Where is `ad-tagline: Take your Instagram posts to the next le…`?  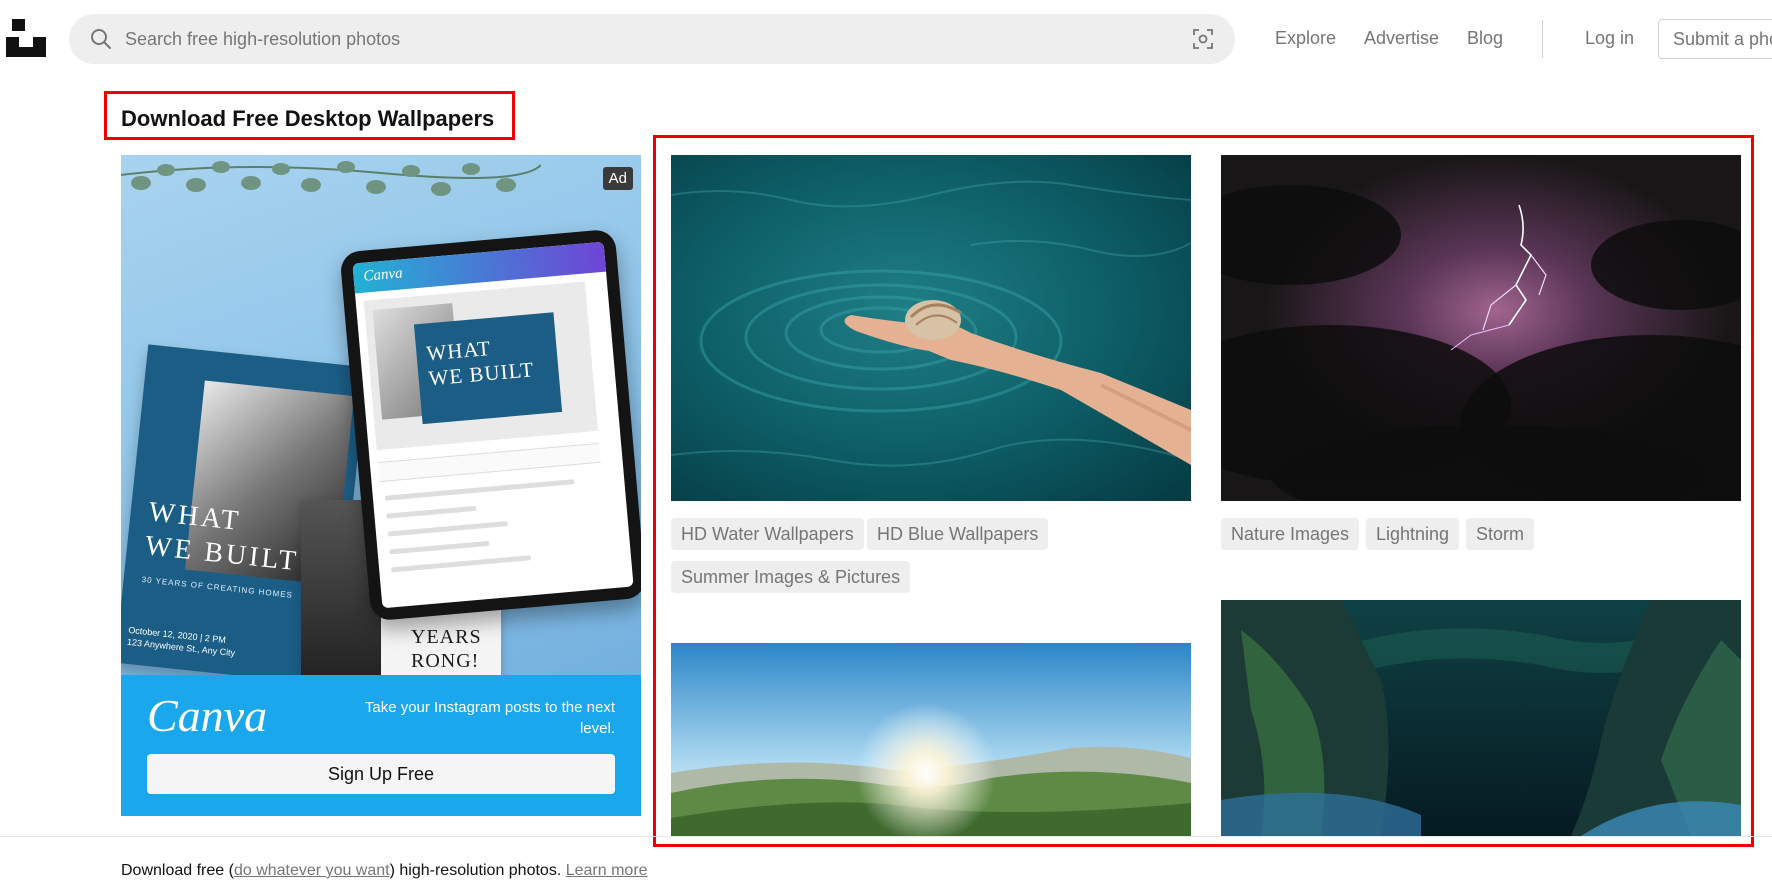 ad-tagline: Take your Instagram posts to the next le… is located at coordinates (489, 718).